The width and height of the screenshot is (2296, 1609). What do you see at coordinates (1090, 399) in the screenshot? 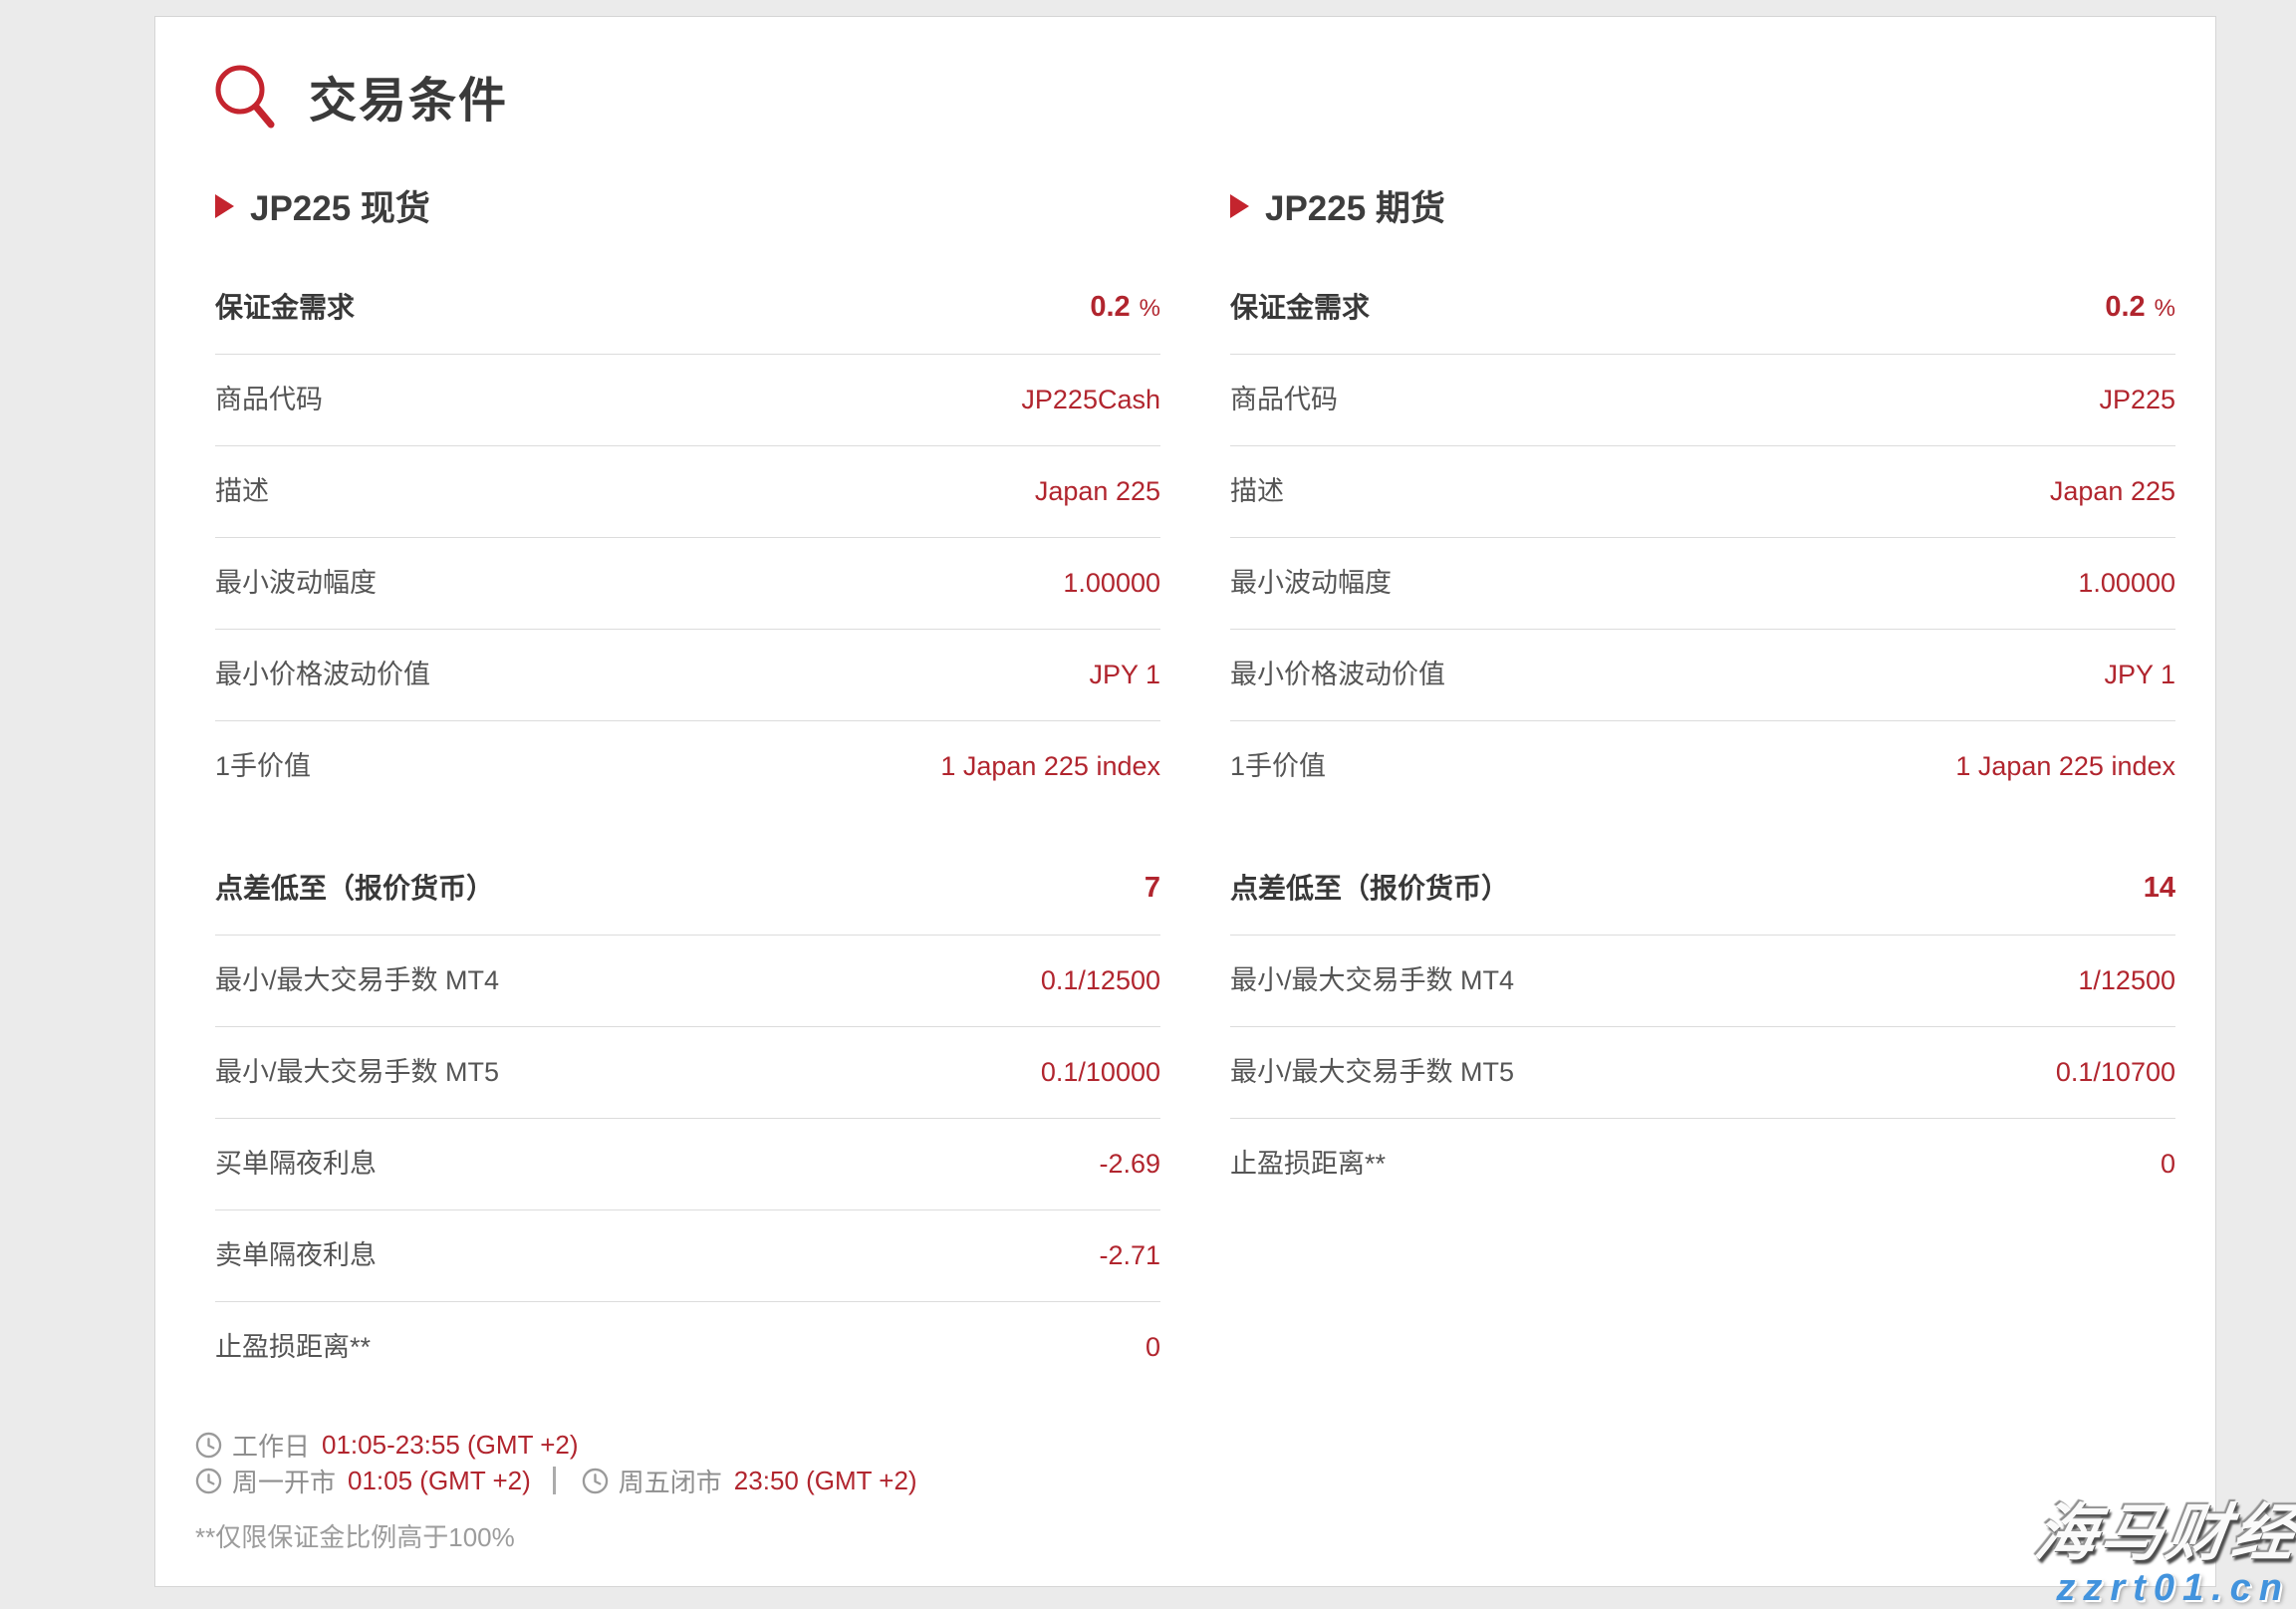
I see `row-value: JP225Cash` at bounding box center [1090, 399].